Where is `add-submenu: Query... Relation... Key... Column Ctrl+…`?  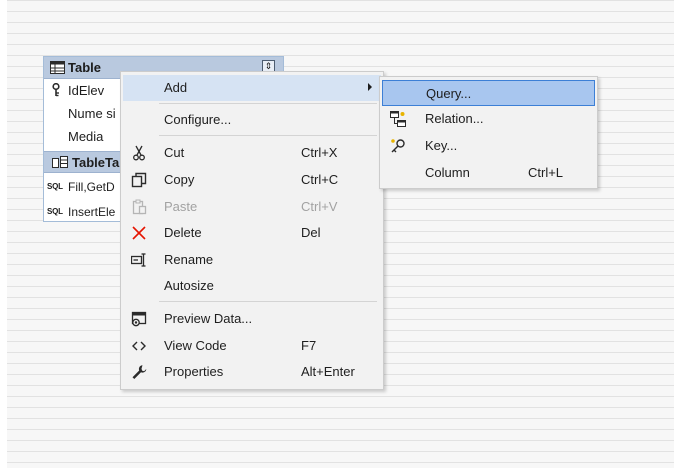 add-submenu: Query... Relation... Key... Column Ctrl+… is located at coordinates (488, 132).